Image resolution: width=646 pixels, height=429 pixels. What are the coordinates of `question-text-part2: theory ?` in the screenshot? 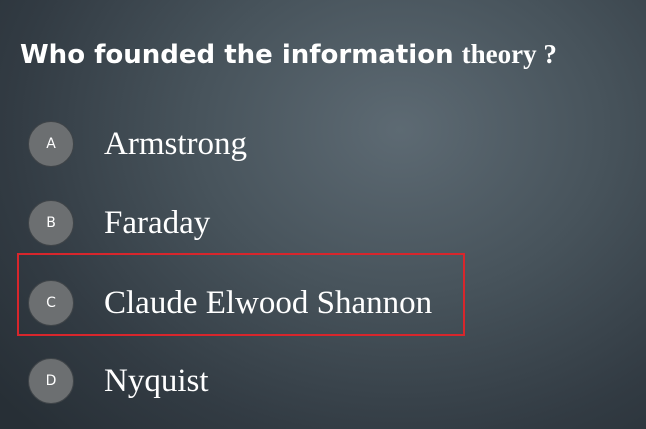 It's located at (509, 54).